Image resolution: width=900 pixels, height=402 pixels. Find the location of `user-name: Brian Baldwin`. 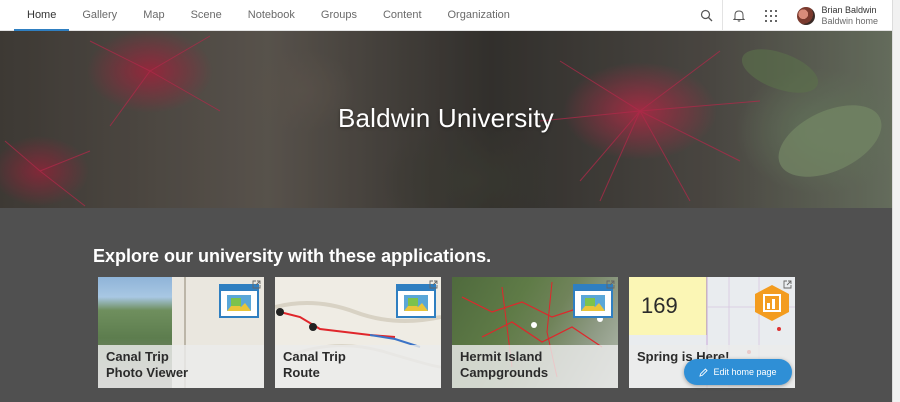

user-name: Brian Baldwin is located at coordinates (849, 9).